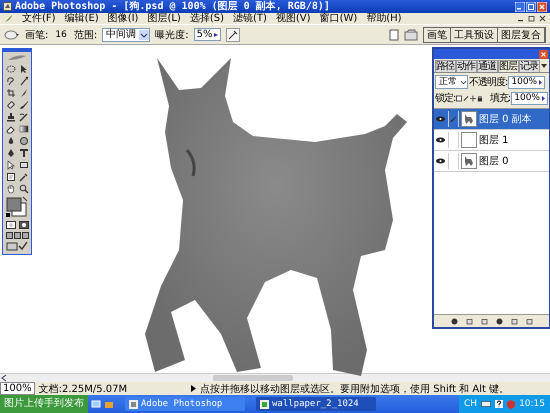 Image resolution: width=550 pixels, height=413 pixels. I want to click on file-browser-icon, so click(411, 34).